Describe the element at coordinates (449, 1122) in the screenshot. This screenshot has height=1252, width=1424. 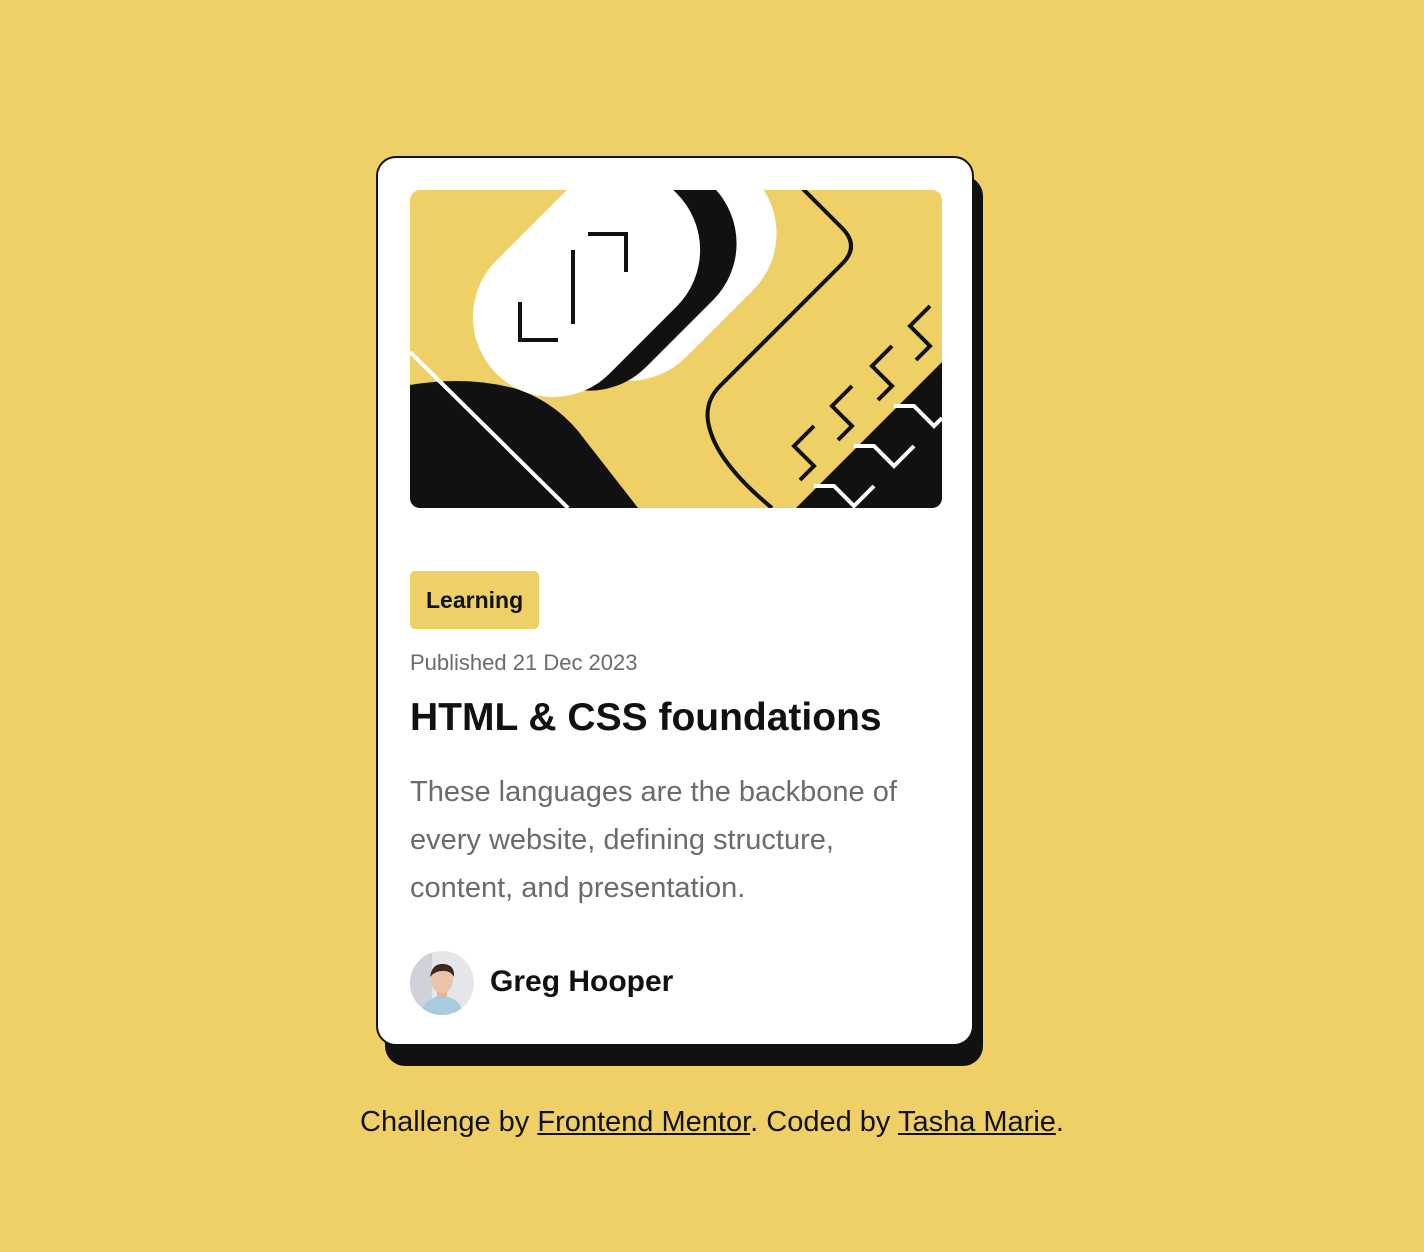
I see `attribution-prefix: Challenge by` at that location.